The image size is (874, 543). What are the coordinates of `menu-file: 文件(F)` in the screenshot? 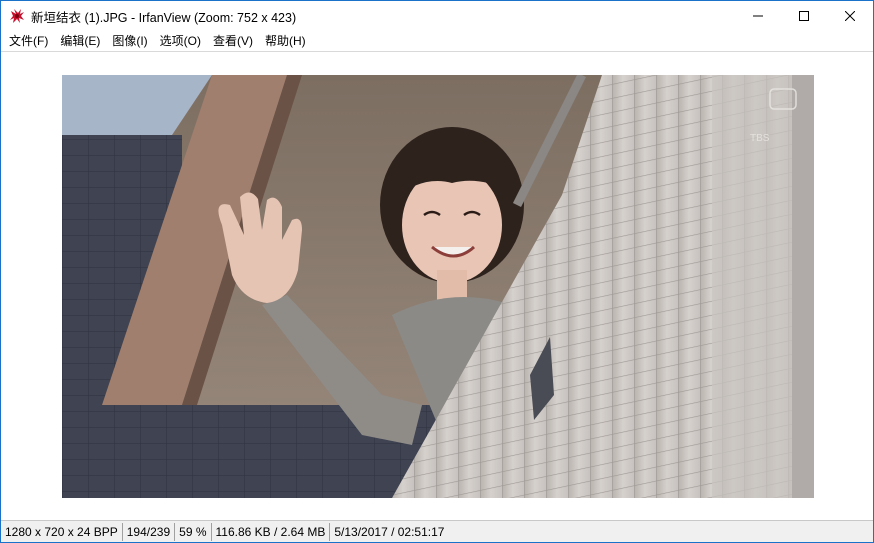 It's located at (28, 41).